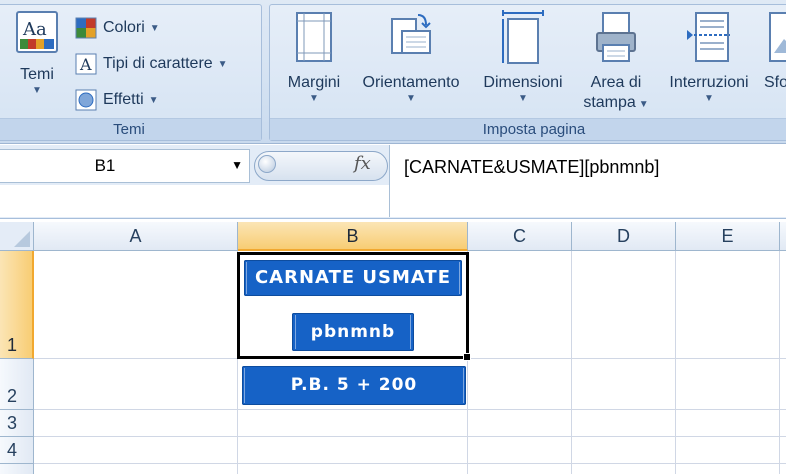  Describe the element at coordinates (520, 236) in the screenshot. I see `column-header-c: C` at that location.